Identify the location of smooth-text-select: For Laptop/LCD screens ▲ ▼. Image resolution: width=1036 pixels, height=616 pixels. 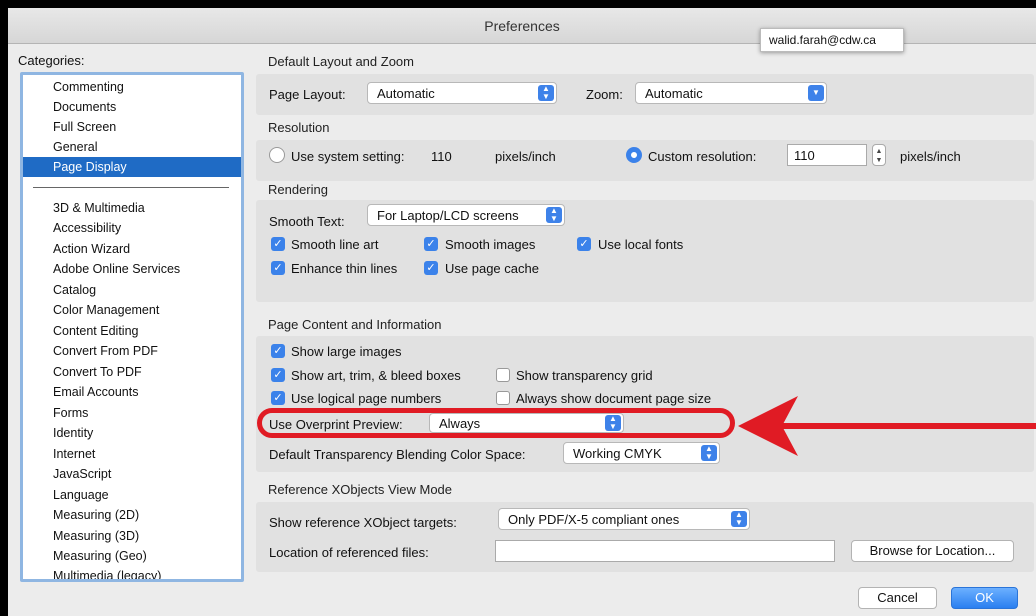
(466, 215).